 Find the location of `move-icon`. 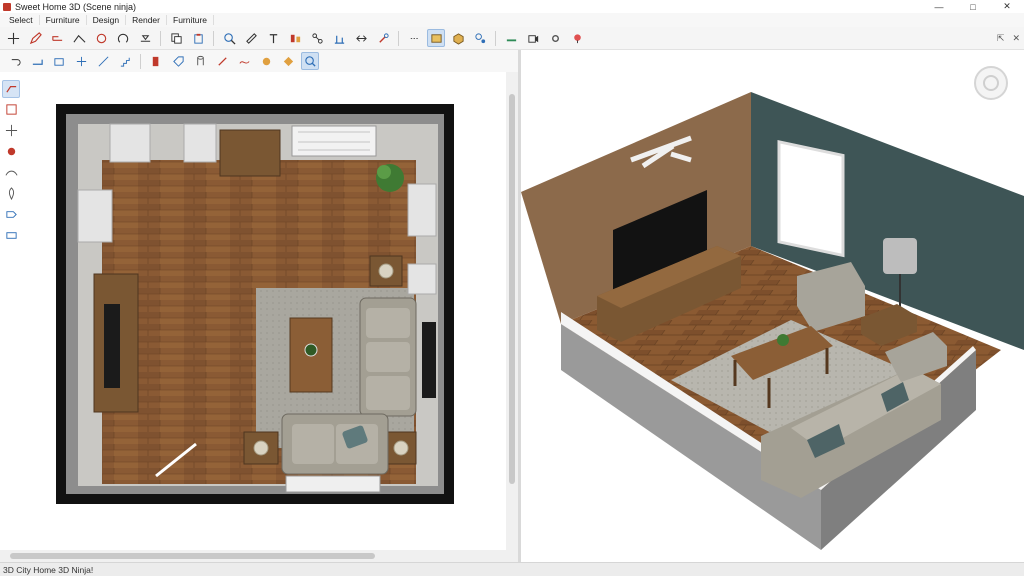

move-icon is located at coordinates (81, 61).